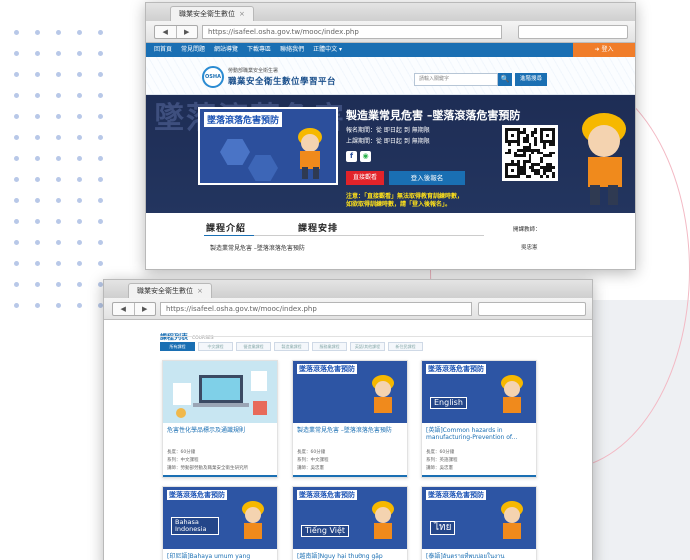 The height and width of the screenshot is (560, 690). Describe the element at coordinates (405, 346) in the screenshot. I see `filter-tab: 新住民課程` at that location.